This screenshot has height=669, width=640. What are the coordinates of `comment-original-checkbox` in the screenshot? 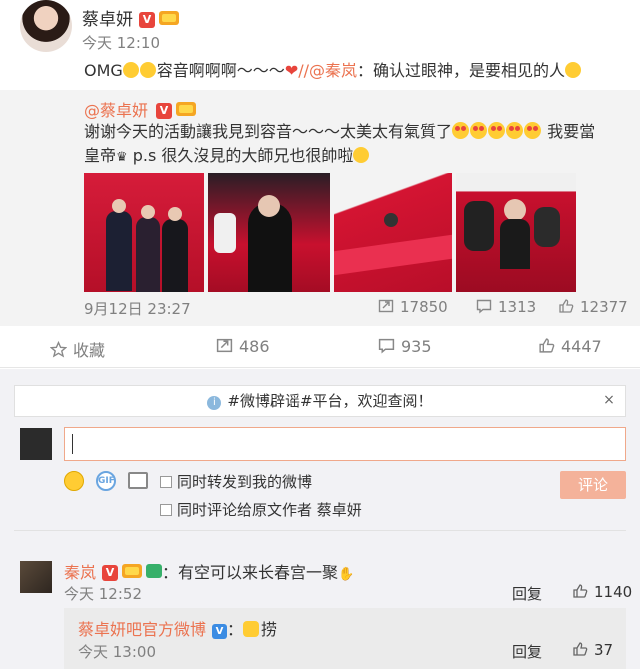 It's located at (166, 510).